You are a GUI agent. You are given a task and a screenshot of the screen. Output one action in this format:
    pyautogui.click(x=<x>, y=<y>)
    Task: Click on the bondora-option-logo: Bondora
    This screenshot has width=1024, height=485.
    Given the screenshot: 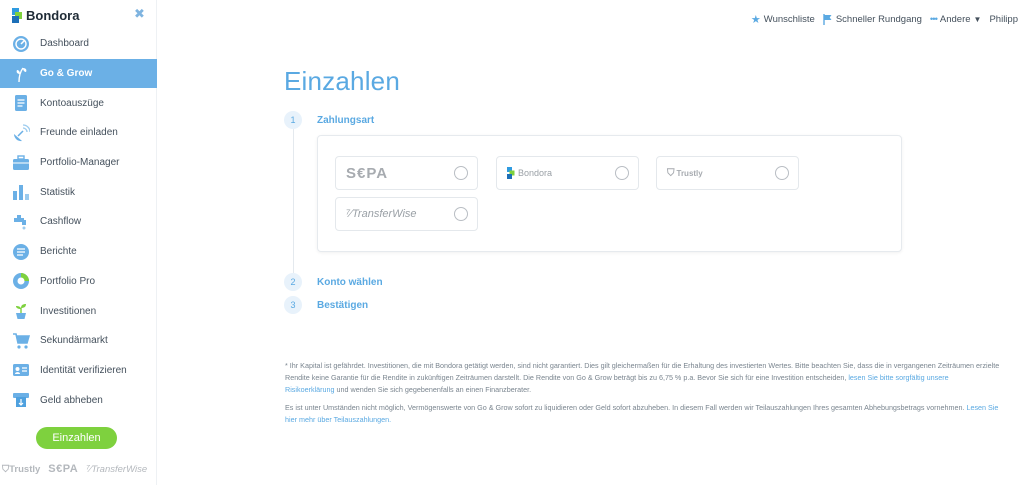 What is the action you would take?
    pyautogui.click(x=529, y=173)
    